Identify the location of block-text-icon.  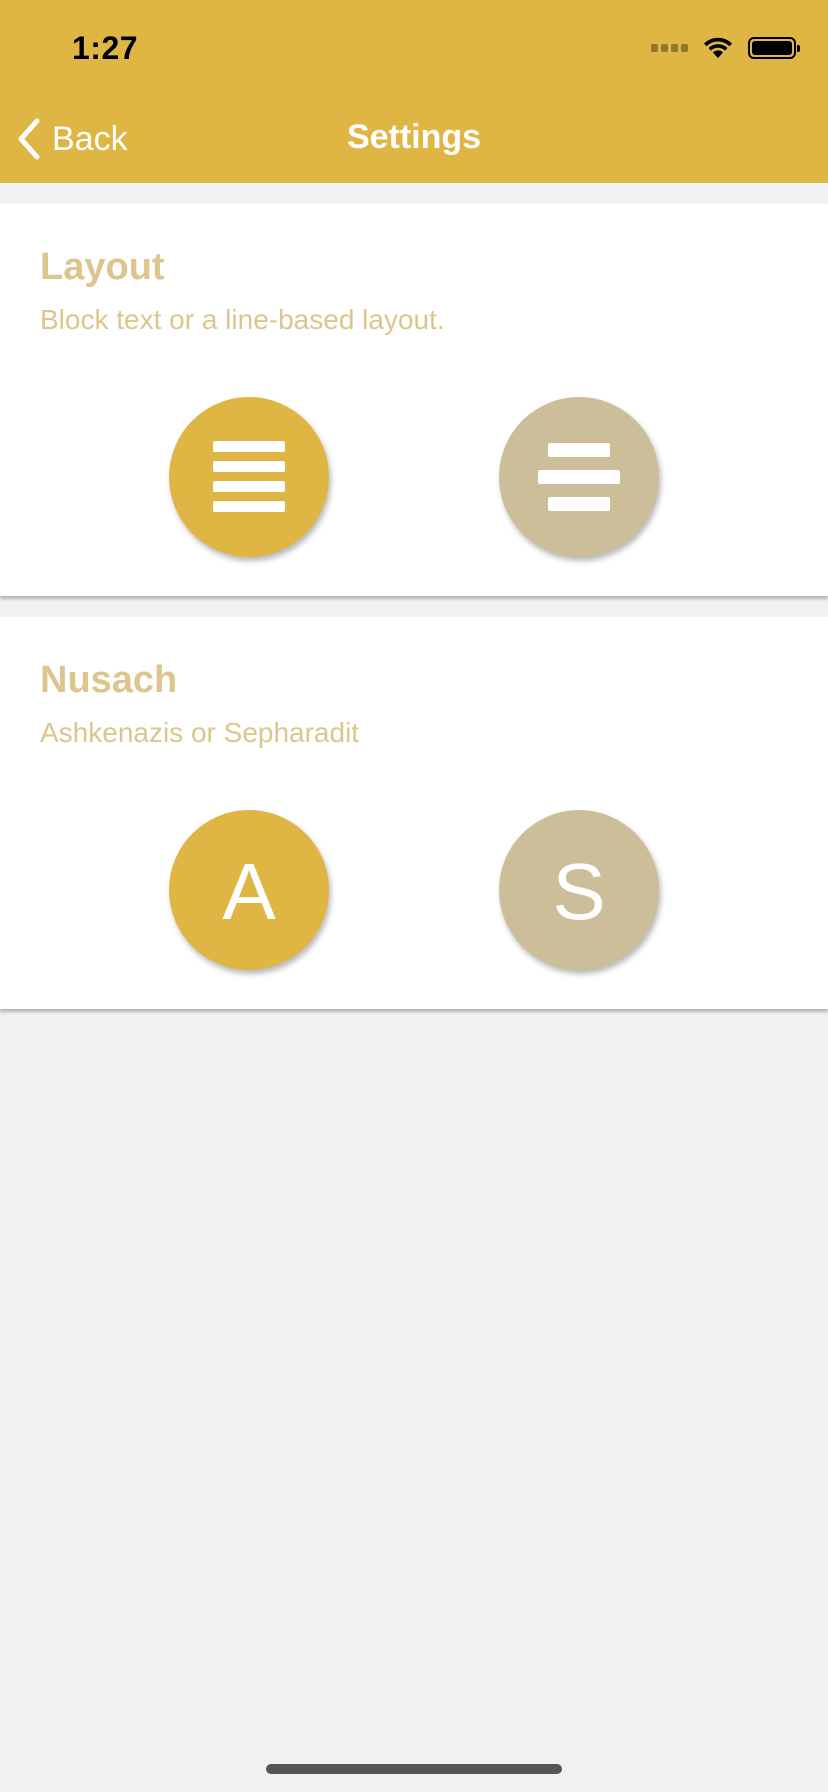
(249, 476).